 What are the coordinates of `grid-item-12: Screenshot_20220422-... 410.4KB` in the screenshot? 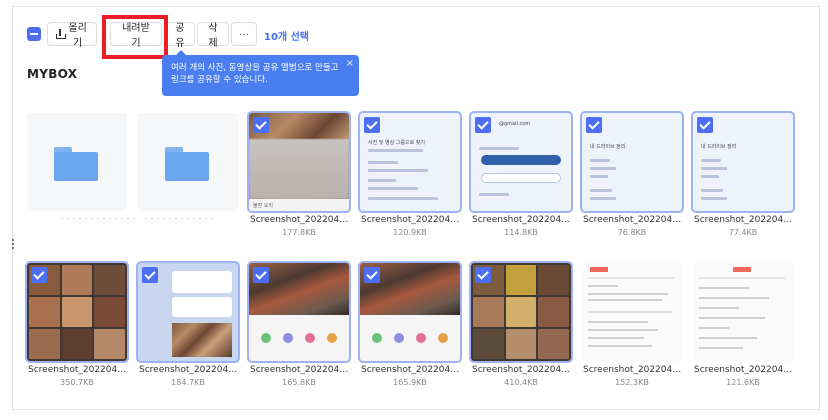 It's located at (521, 324).